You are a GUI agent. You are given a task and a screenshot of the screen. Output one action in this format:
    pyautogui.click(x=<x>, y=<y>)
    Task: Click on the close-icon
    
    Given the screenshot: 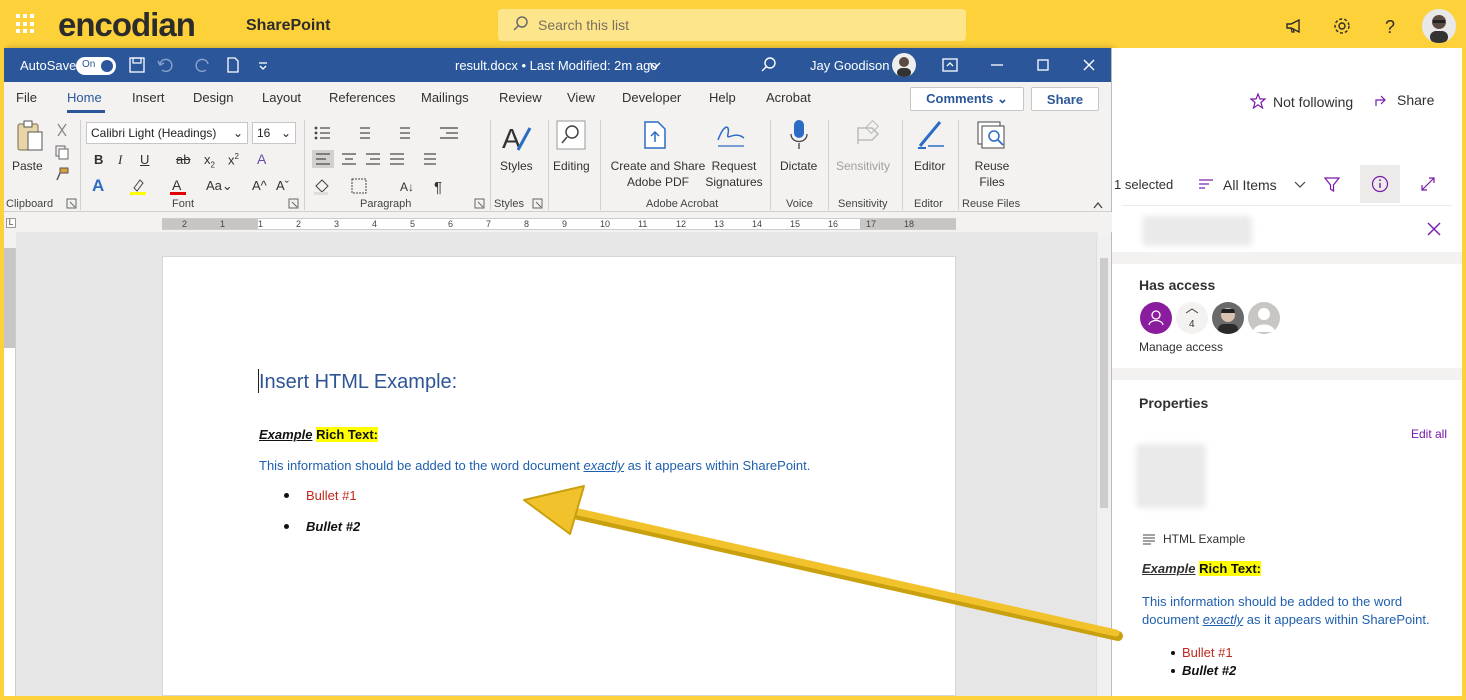 What is the action you would take?
    pyautogui.click(x=1089, y=65)
    